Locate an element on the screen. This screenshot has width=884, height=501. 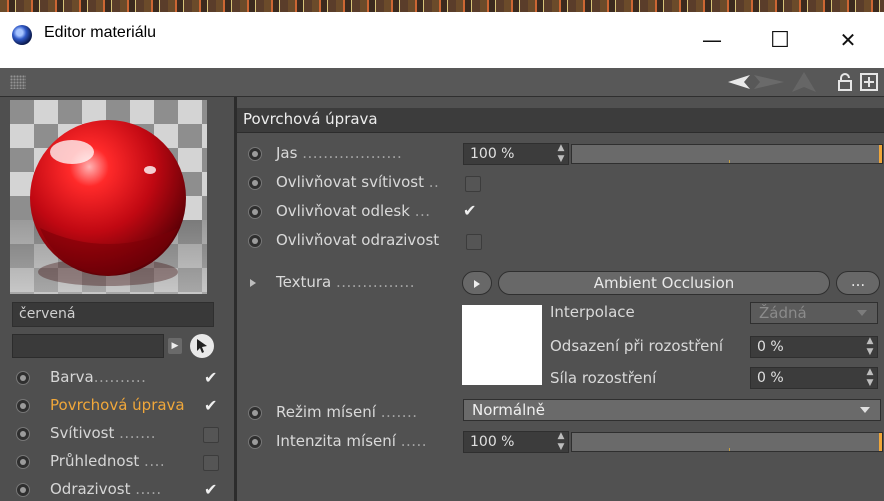
channel-label: Povrchová úprava is located at coordinates (117, 405).